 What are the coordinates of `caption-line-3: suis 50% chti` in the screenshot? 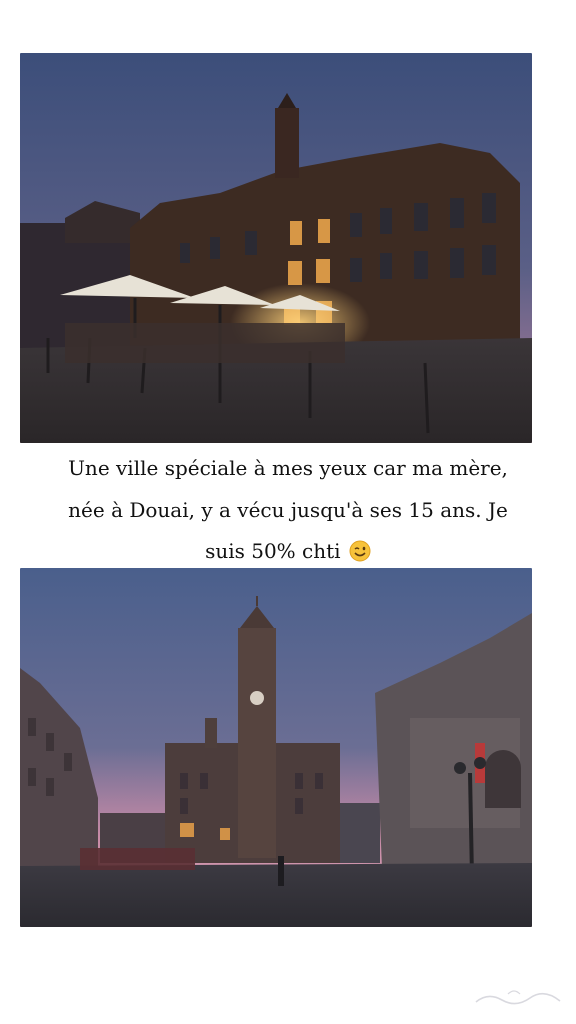 It's located at (288, 552).